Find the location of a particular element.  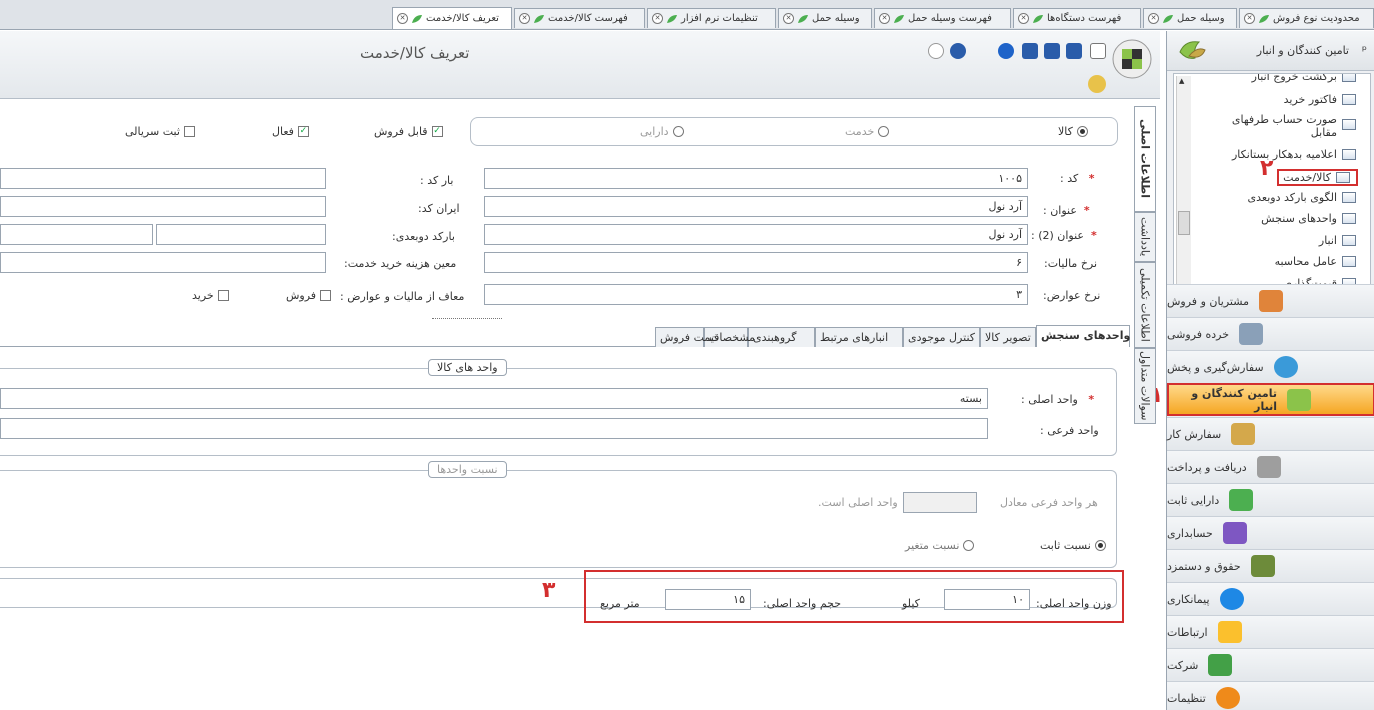

ratio-input is located at coordinates (940, 502).